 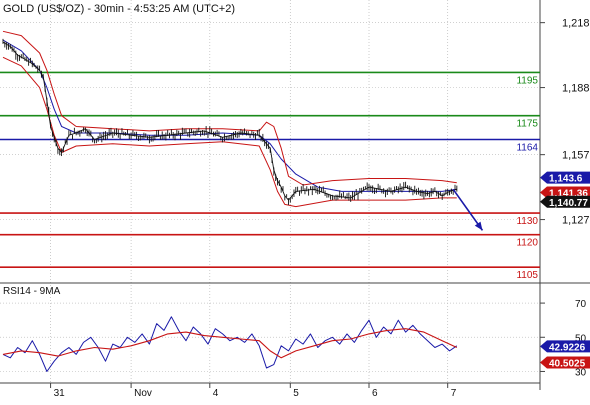 What do you see at coordinates (527, 124) in the screenshot?
I see `level-label: 1175` at bounding box center [527, 124].